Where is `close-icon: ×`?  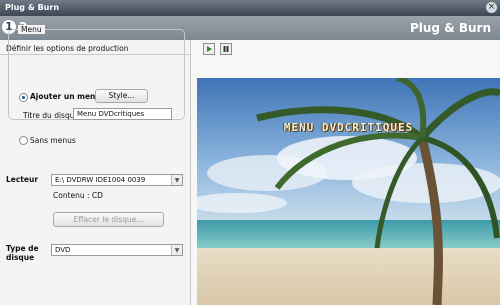
close-icon: × is located at coordinates (491, 7).